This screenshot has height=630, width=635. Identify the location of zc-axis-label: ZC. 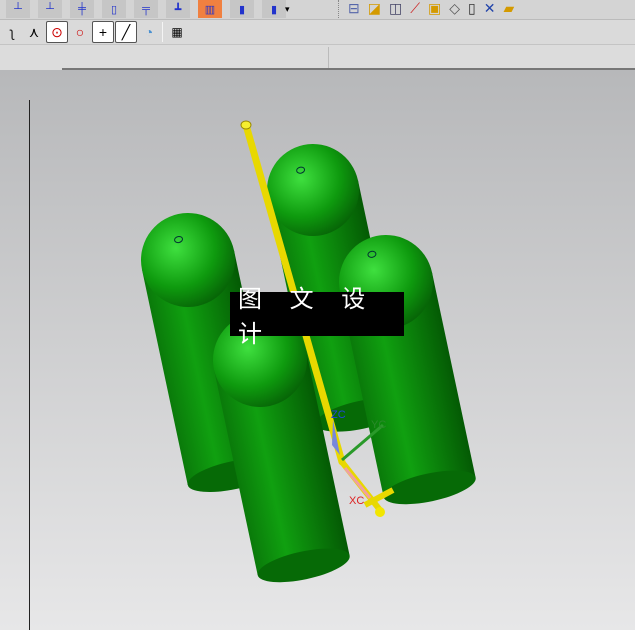
(338, 415).